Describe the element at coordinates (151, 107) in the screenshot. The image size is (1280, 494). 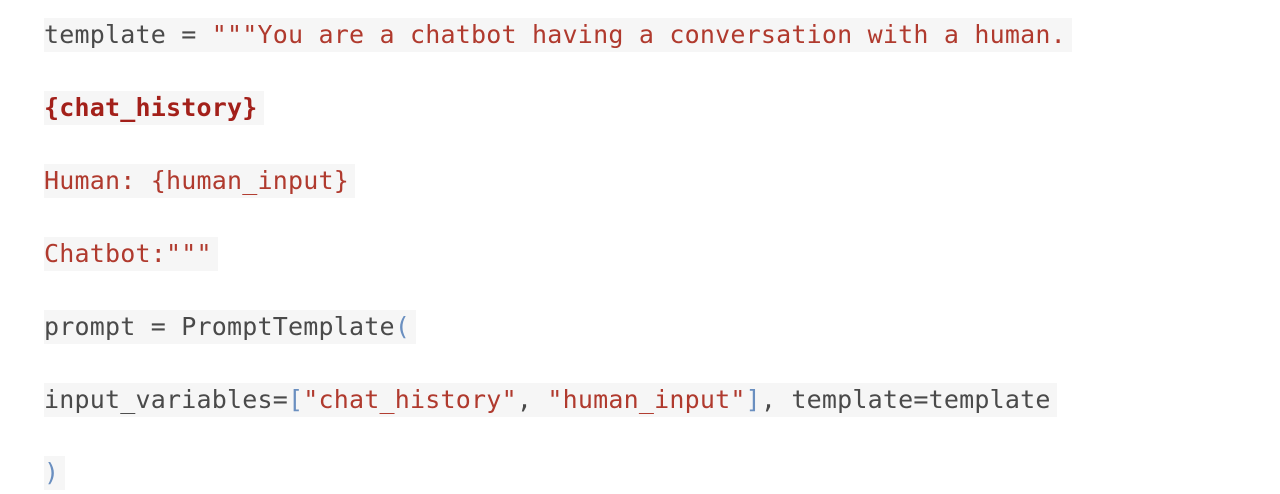
I see `chat-history-placeholder: {chat_history}` at that location.